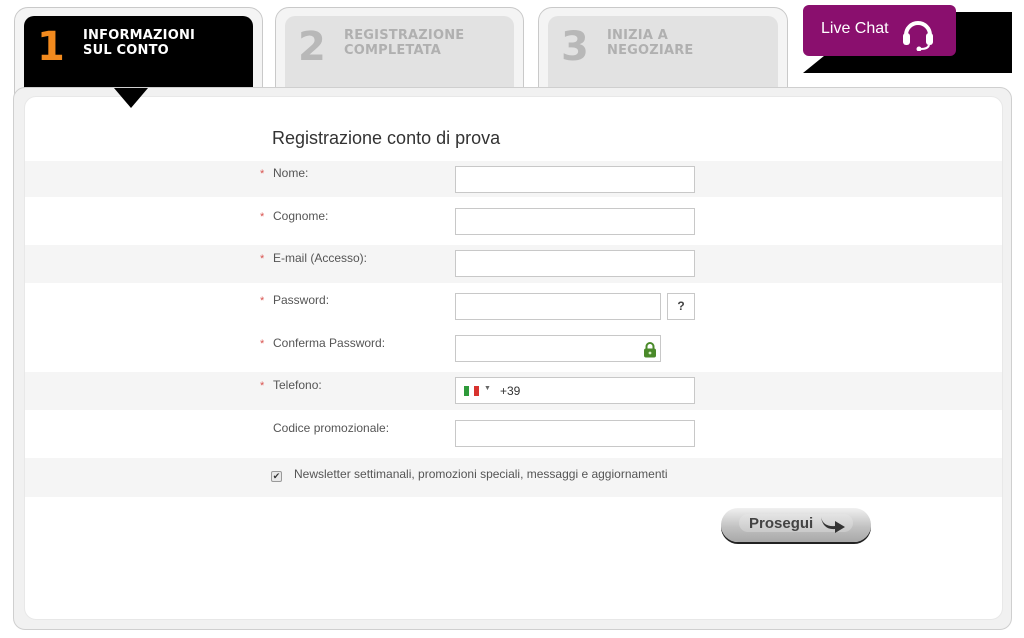 This screenshot has height=638, width=1024. Describe the element at coordinates (487, 388) in the screenshot. I see `country-dropdown-caret-icon: ▼` at that location.